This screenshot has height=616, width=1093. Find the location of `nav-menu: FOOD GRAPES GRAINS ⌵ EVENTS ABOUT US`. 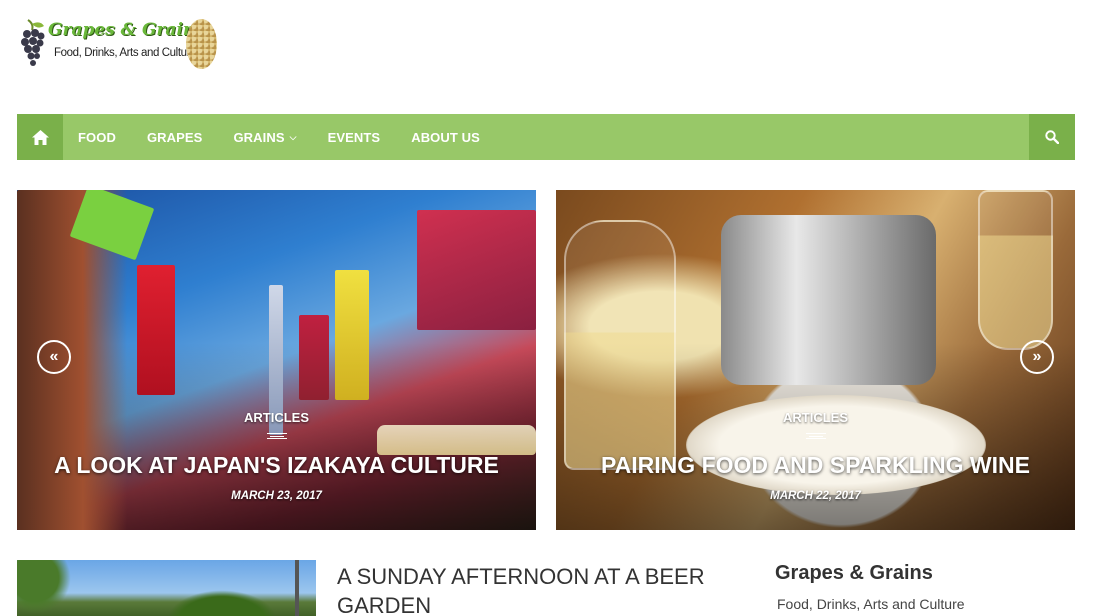

nav-menu: FOOD GRAPES GRAINS ⌵ EVENTS ABOUT US is located at coordinates (287, 137).